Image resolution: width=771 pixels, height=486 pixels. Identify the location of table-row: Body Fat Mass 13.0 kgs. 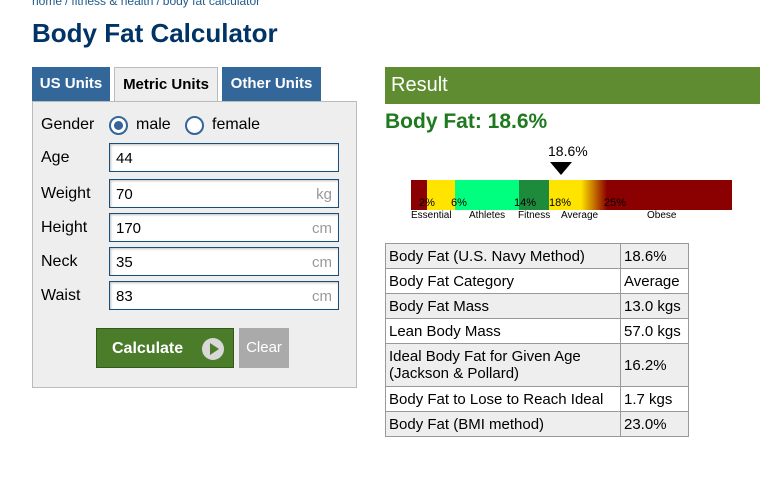
(537, 306).